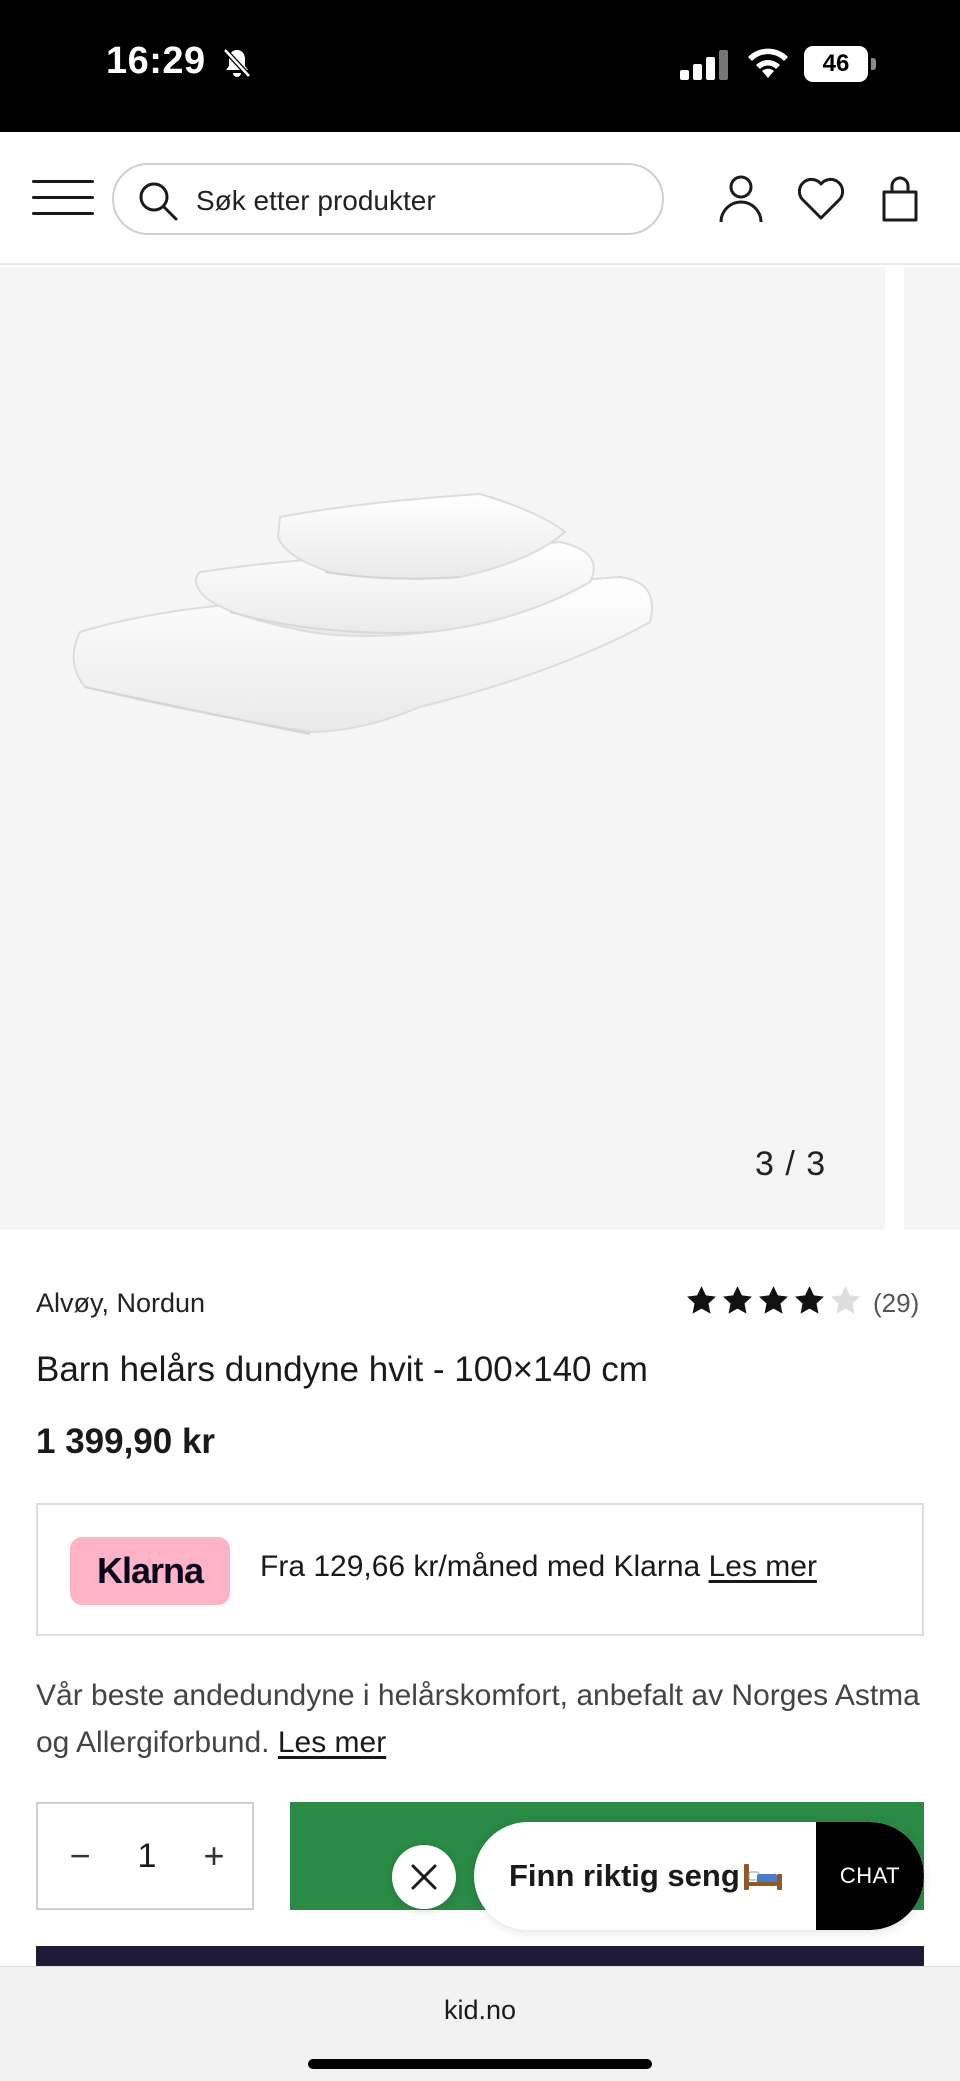 The image size is (960, 2081). Describe the element at coordinates (821, 199) in the screenshot. I see `heart-icon` at that location.